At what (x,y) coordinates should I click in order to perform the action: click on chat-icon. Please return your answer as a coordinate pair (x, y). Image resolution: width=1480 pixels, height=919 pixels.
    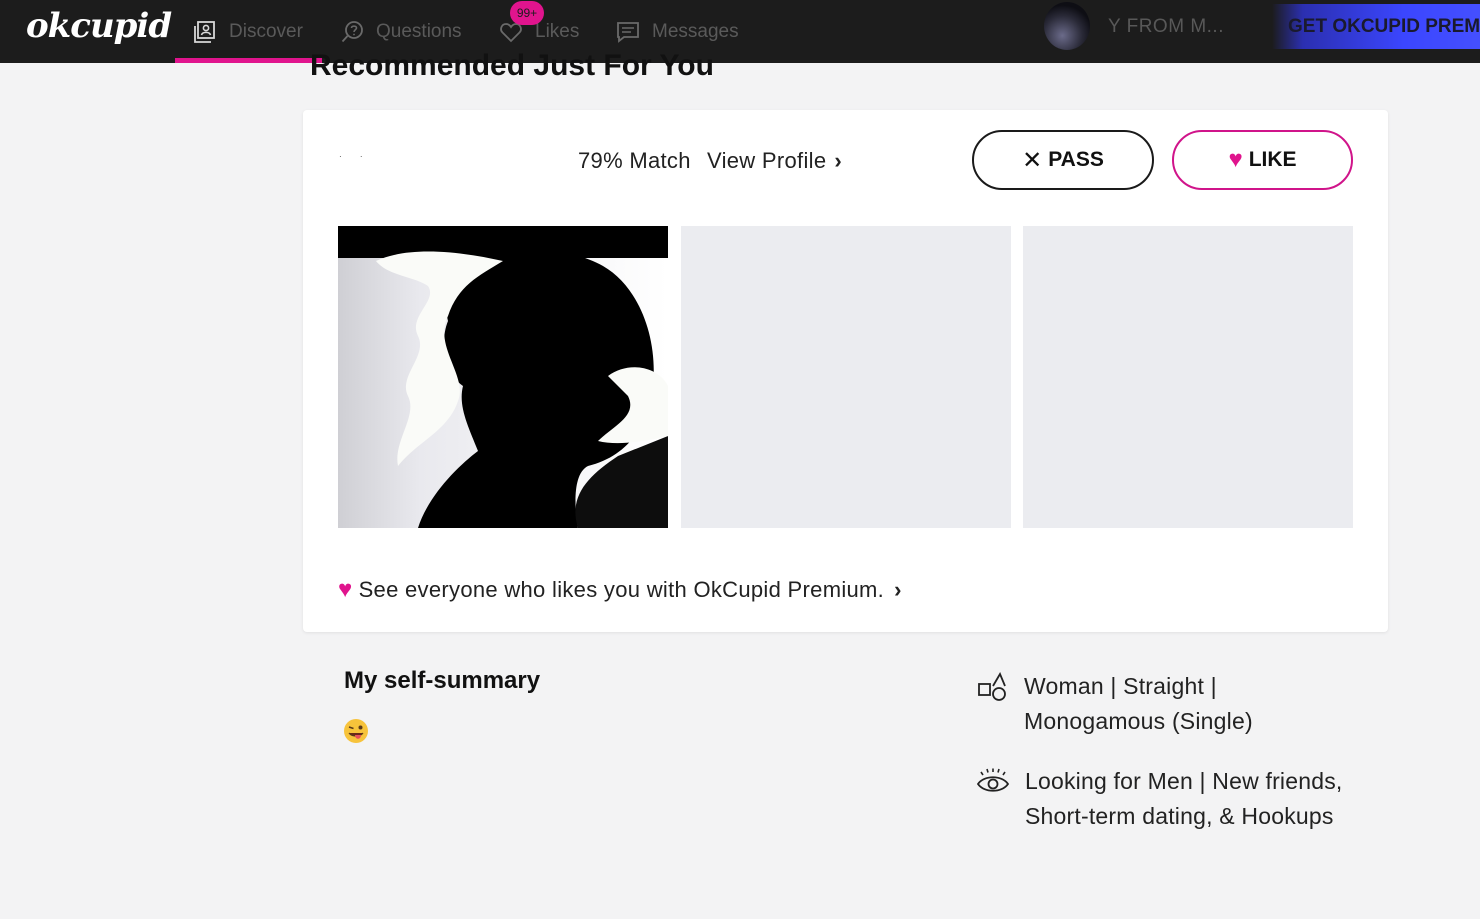
    Looking at the image, I should click on (628, 32).